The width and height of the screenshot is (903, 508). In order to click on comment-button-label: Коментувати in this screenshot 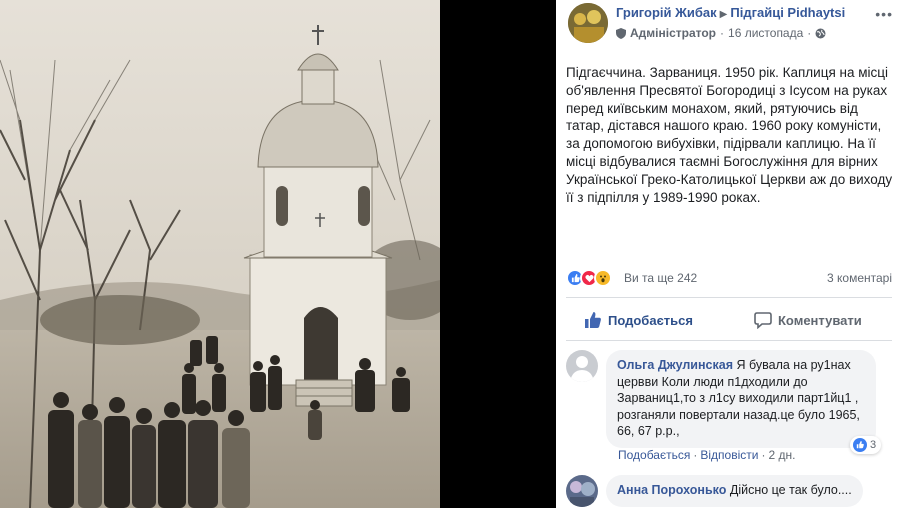, I will do `click(820, 320)`.